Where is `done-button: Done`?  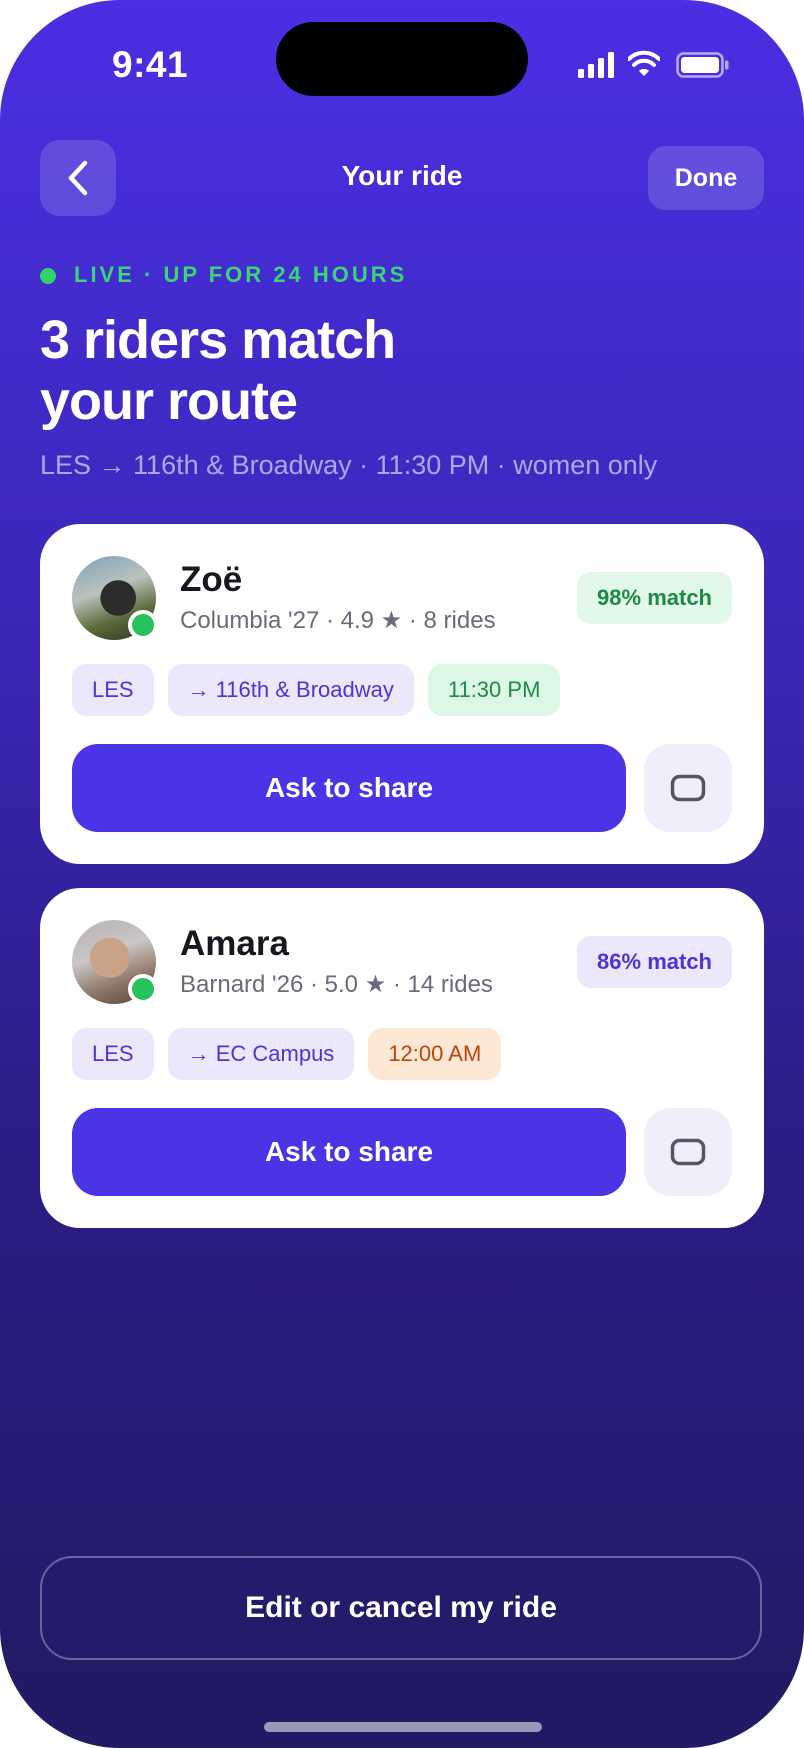
done-button: Done is located at coordinates (706, 178).